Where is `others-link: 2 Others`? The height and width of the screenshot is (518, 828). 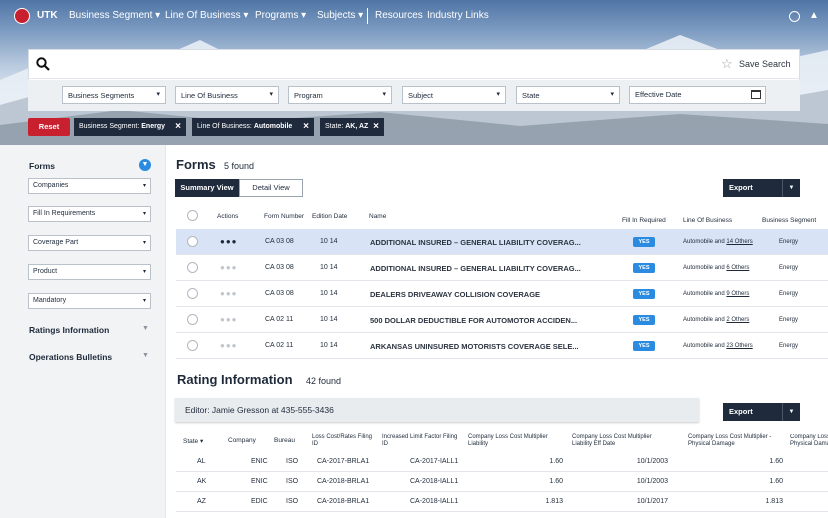 others-link: 2 Others is located at coordinates (737, 320).